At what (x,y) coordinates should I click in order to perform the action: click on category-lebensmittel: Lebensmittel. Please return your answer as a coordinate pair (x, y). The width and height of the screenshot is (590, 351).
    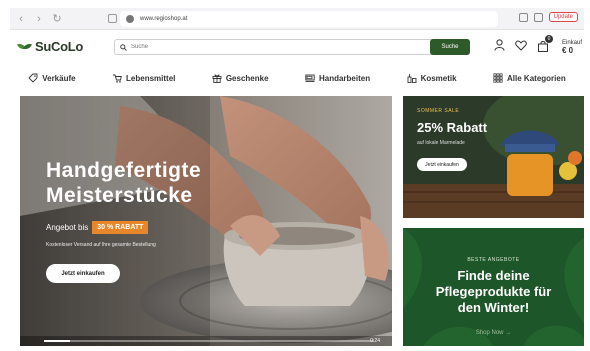
    Looking at the image, I should click on (143, 78).